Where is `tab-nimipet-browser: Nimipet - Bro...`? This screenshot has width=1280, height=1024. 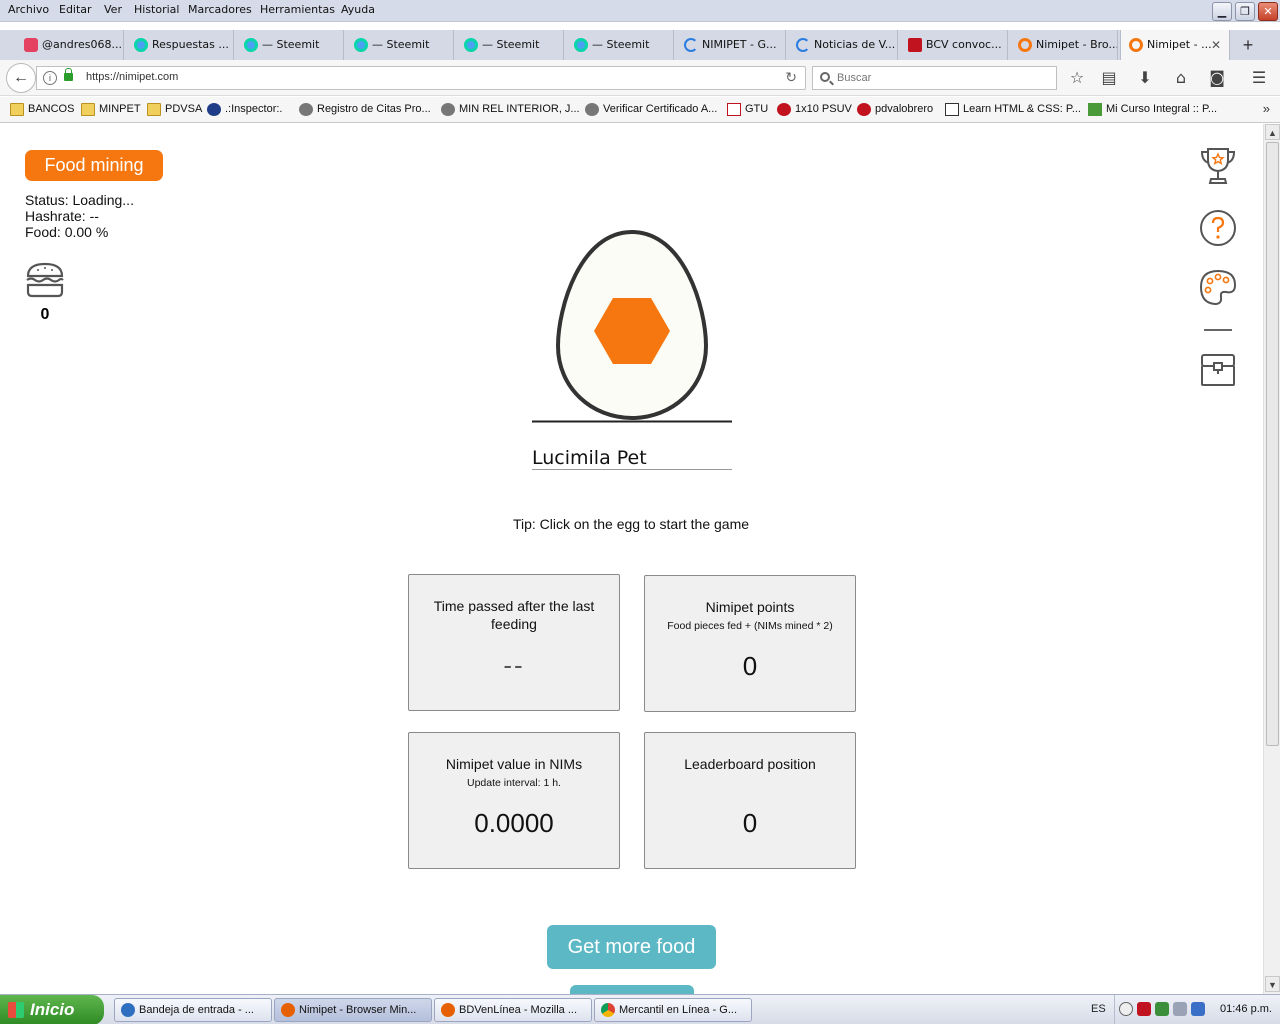 tab-nimipet-browser: Nimipet - Bro... is located at coordinates (1064, 45).